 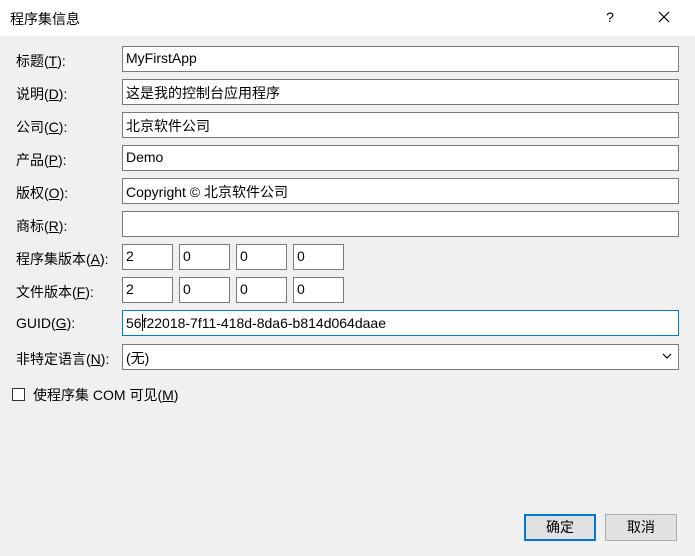 I want to click on description-input: 这是我的控制台应用程序, so click(x=400, y=92).